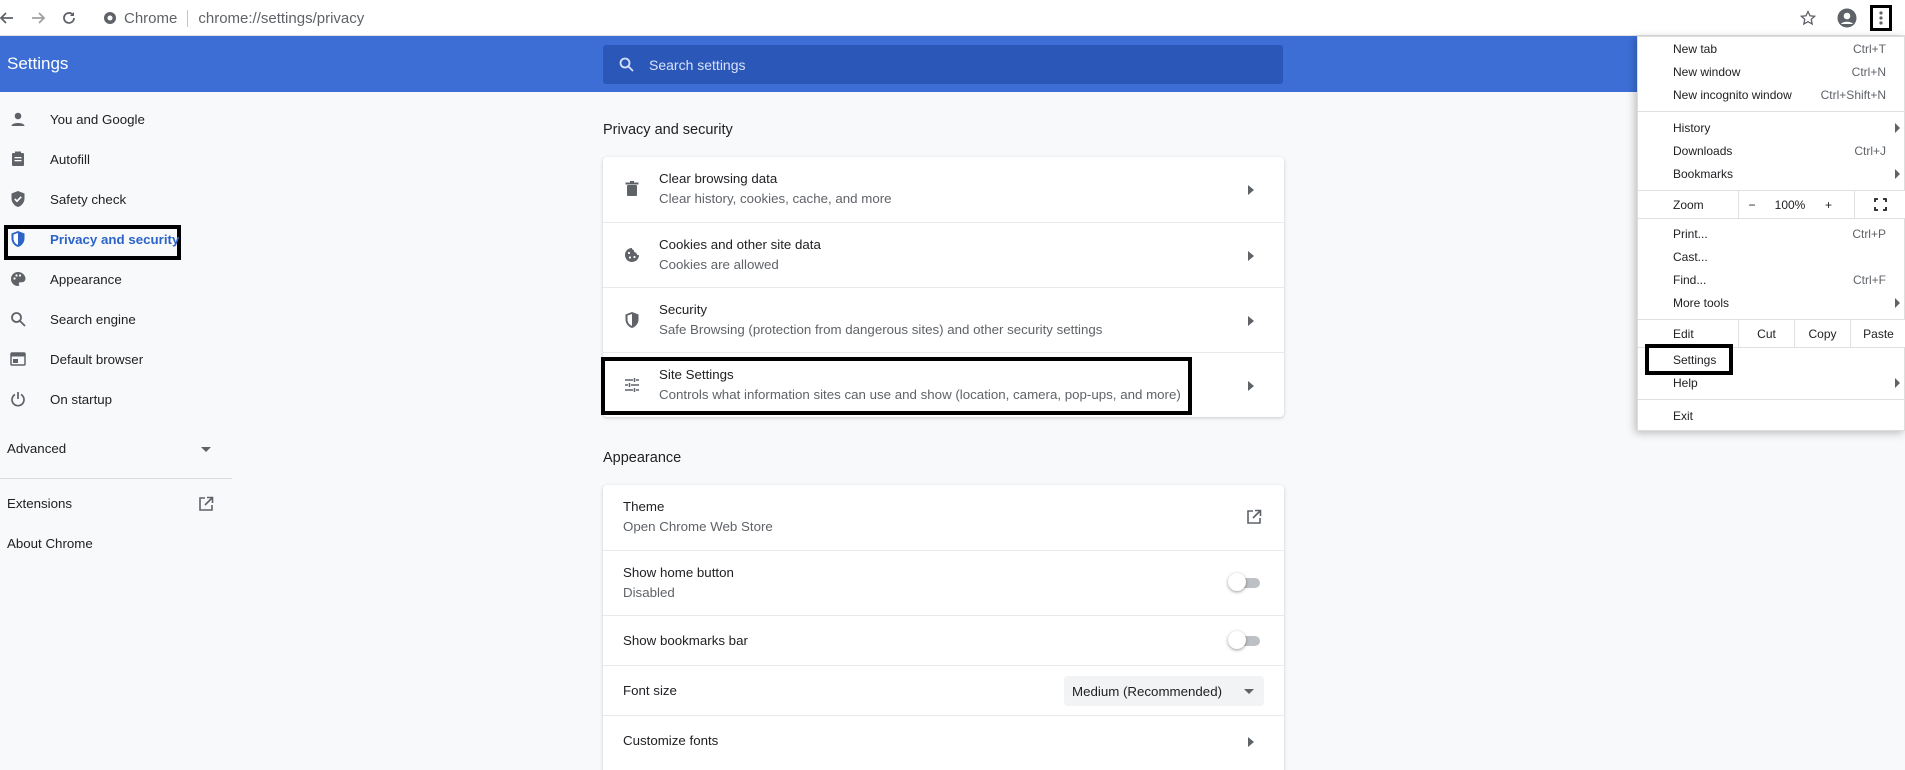  I want to click on row-title: Font size, so click(650, 690).